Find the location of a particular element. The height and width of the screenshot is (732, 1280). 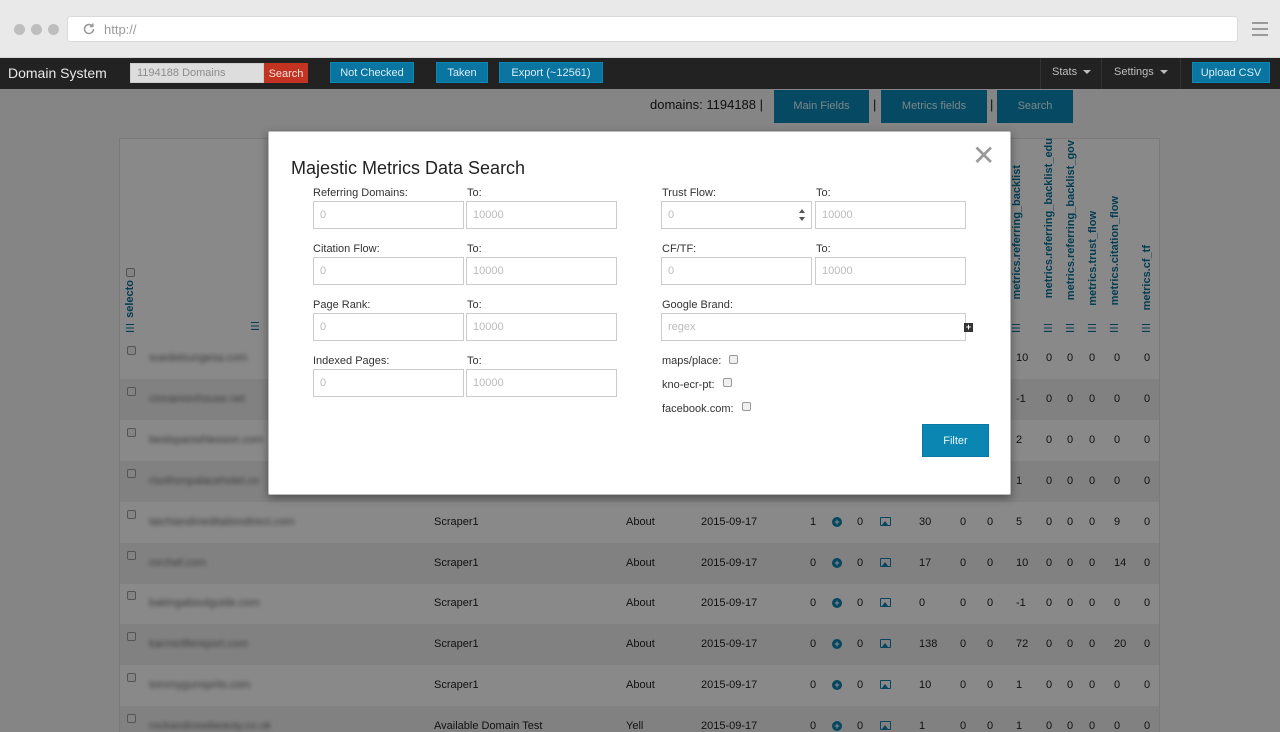

trust-flow-from-input: 0 is located at coordinates (736, 215).